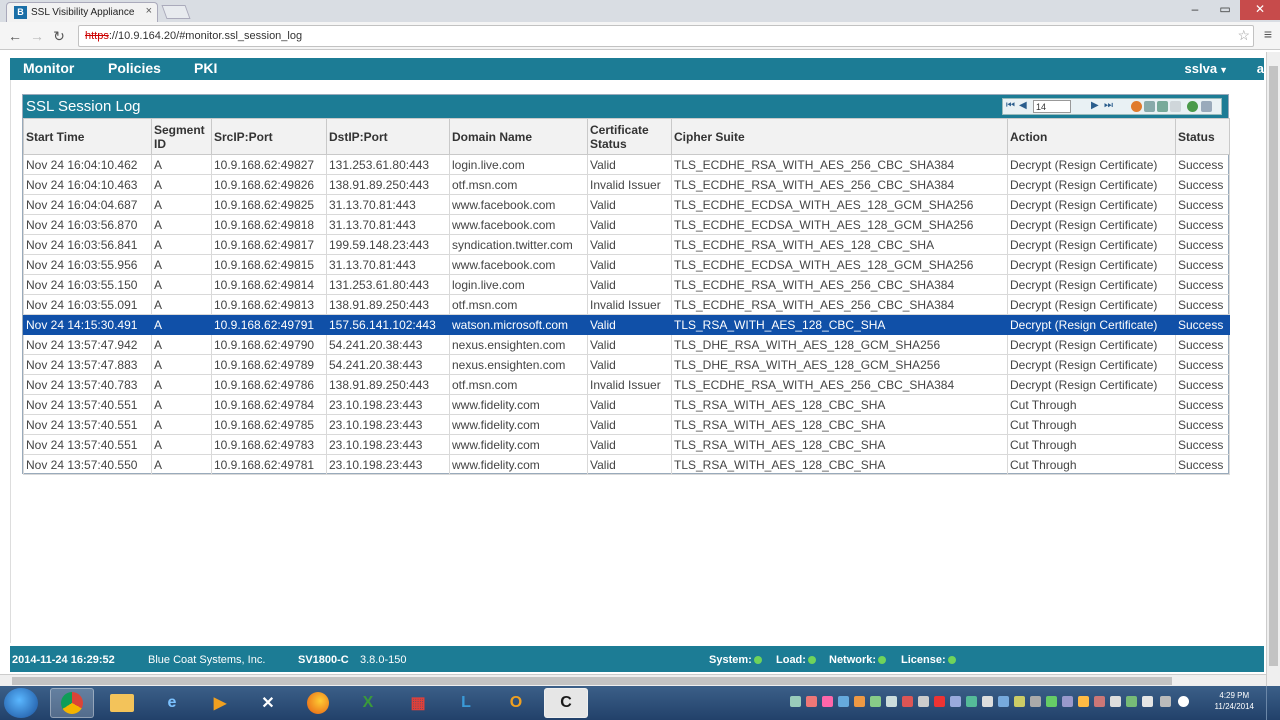  Describe the element at coordinates (418, 703) in the screenshot. I see `calculator-icon: ▦` at that location.